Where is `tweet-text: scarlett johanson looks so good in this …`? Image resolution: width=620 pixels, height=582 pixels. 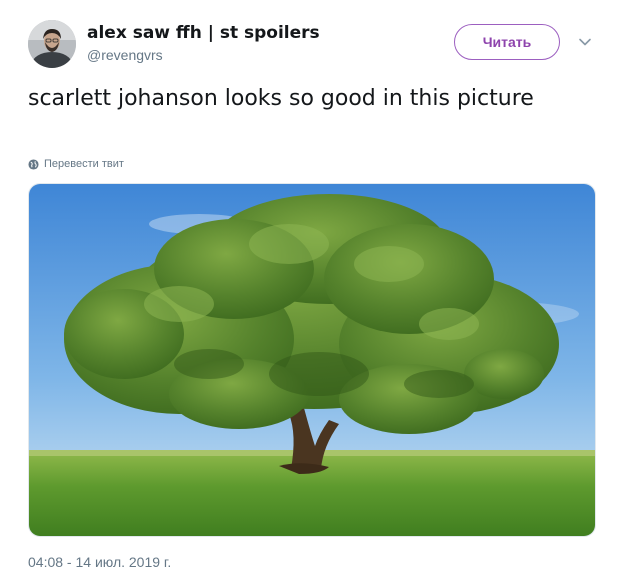 tweet-text: scarlett johanson looks so good in this … is located at coordinates (281, 98).